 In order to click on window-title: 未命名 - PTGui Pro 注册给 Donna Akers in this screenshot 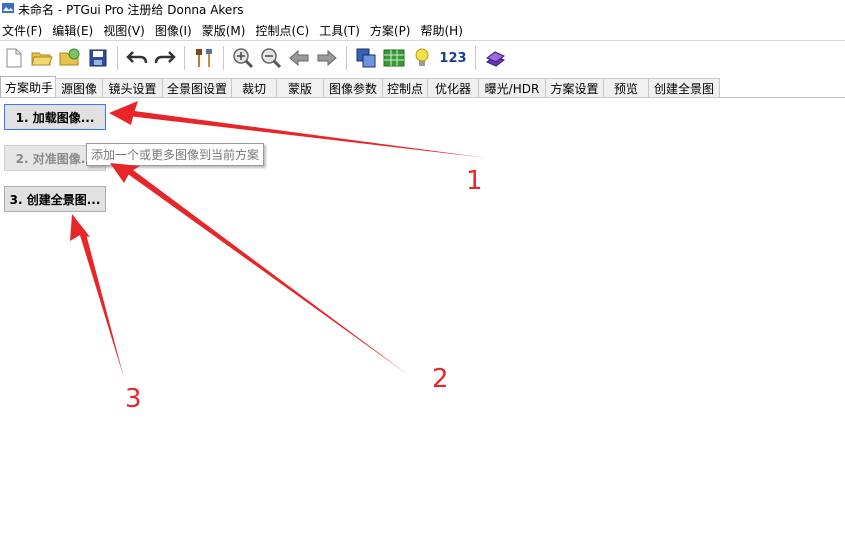, I will do `click(131, 10)`.